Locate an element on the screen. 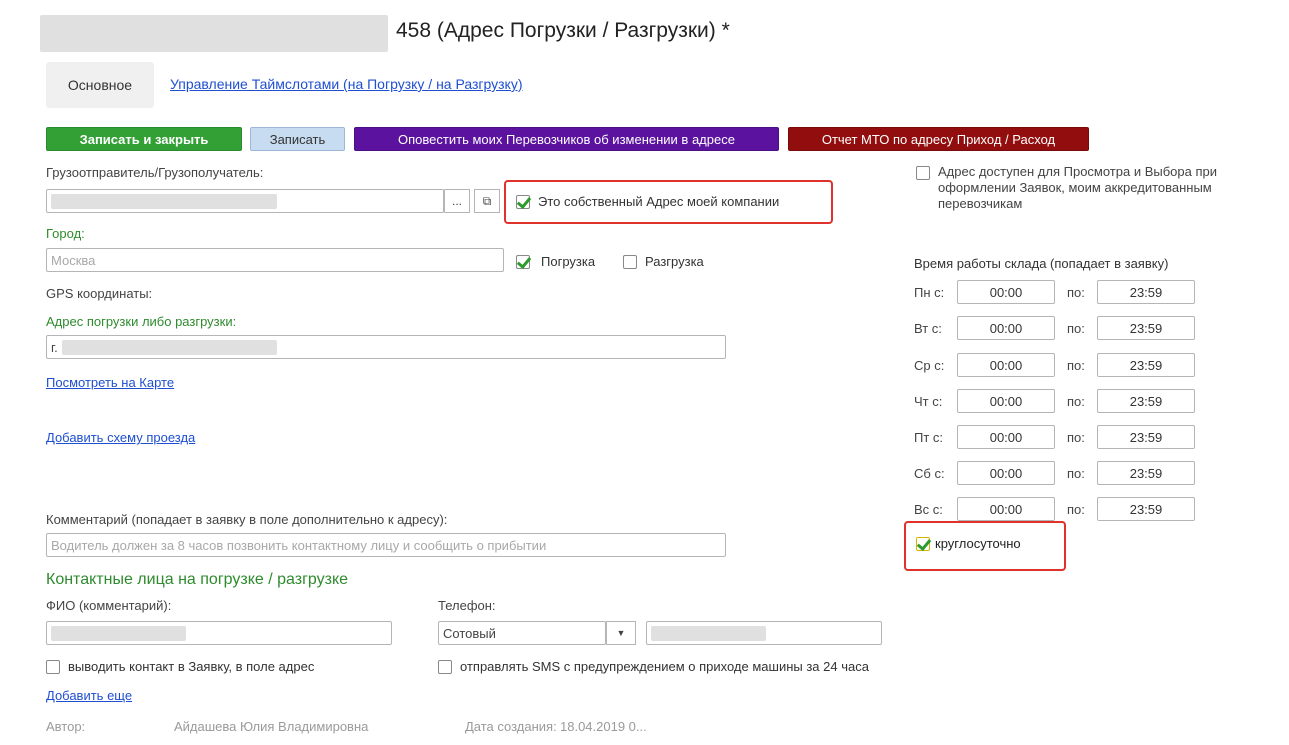 The height and width of the screenshot is (745, 1289). phone-label: Телефон: is located at coordinates (467, 605).